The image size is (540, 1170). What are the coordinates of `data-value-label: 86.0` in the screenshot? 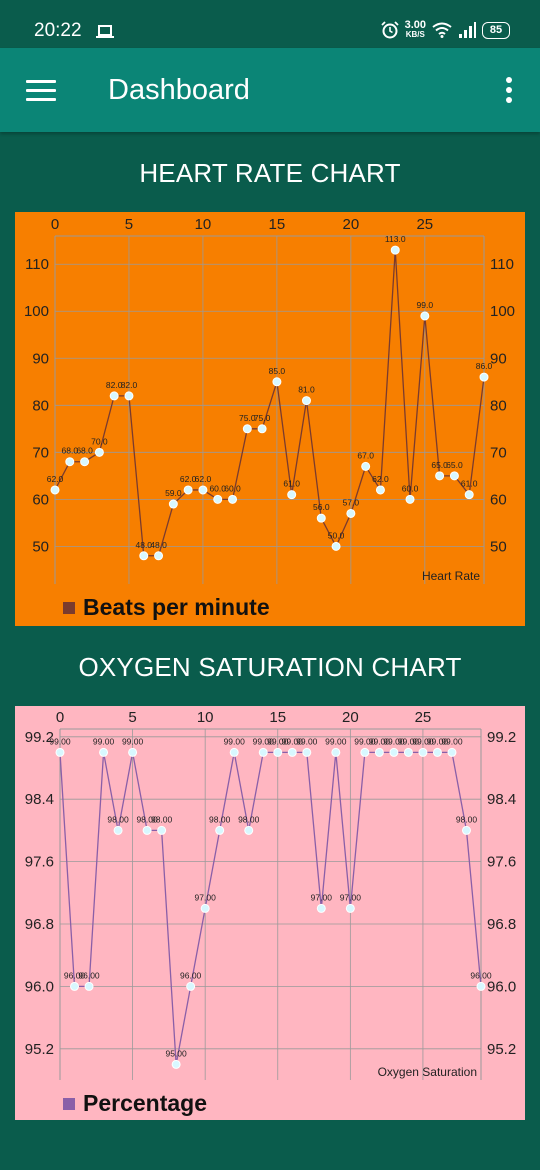 It's located at (484, 366).